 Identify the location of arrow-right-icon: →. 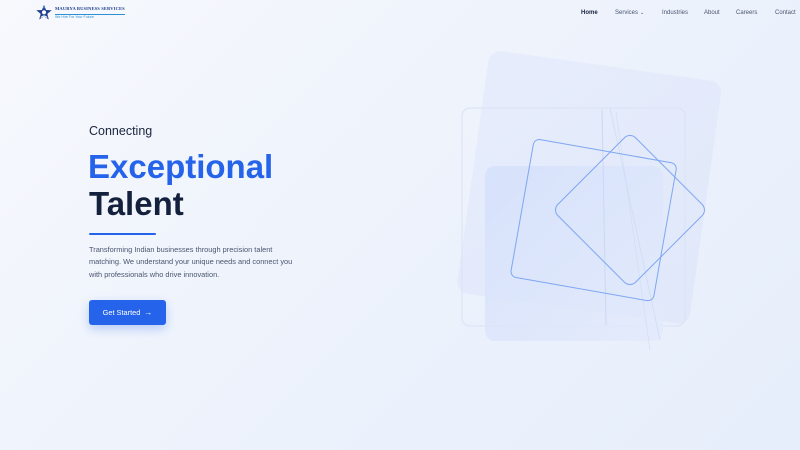
(148, 312).